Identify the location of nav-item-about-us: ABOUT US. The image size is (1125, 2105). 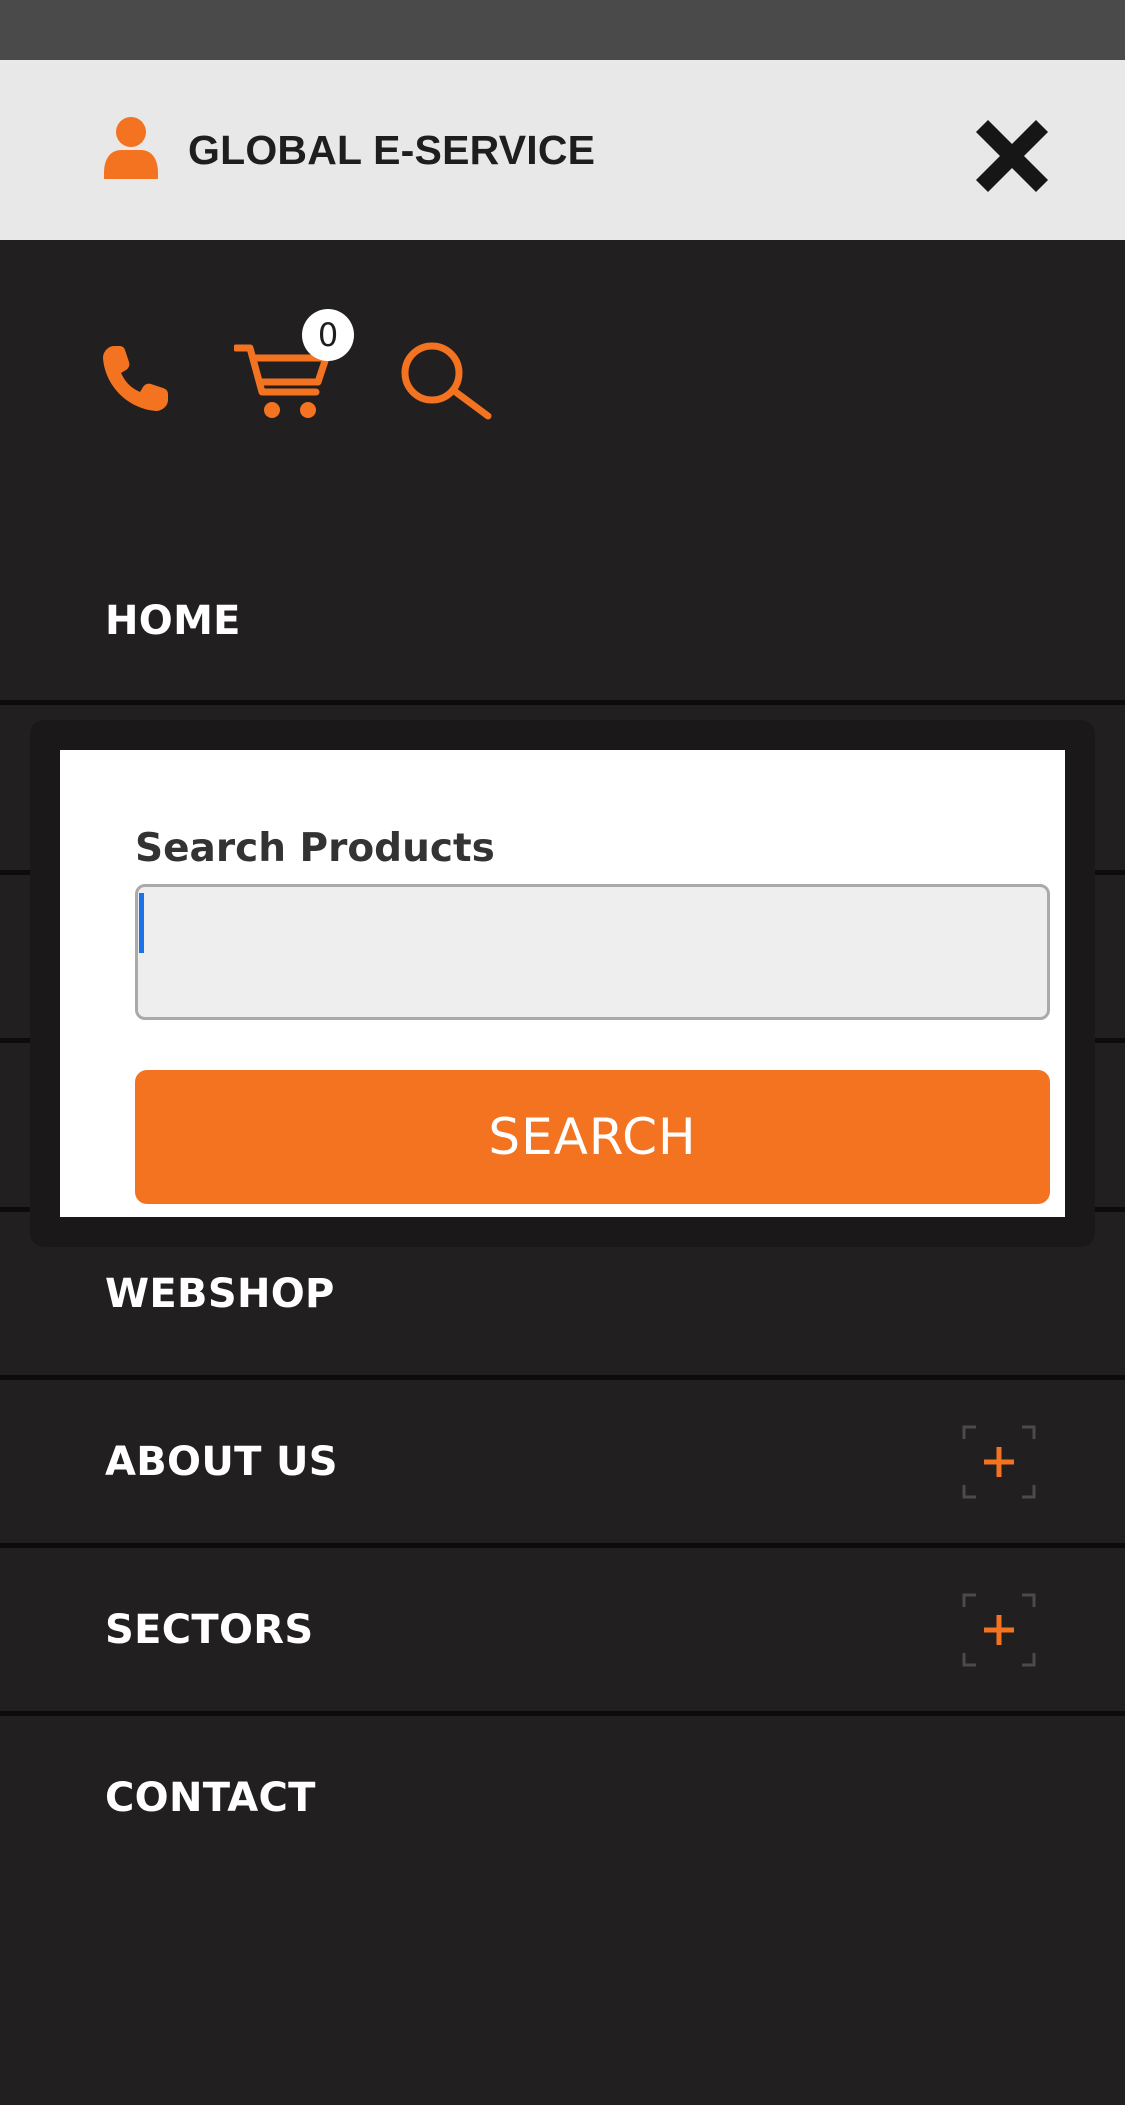
(562, 1464).